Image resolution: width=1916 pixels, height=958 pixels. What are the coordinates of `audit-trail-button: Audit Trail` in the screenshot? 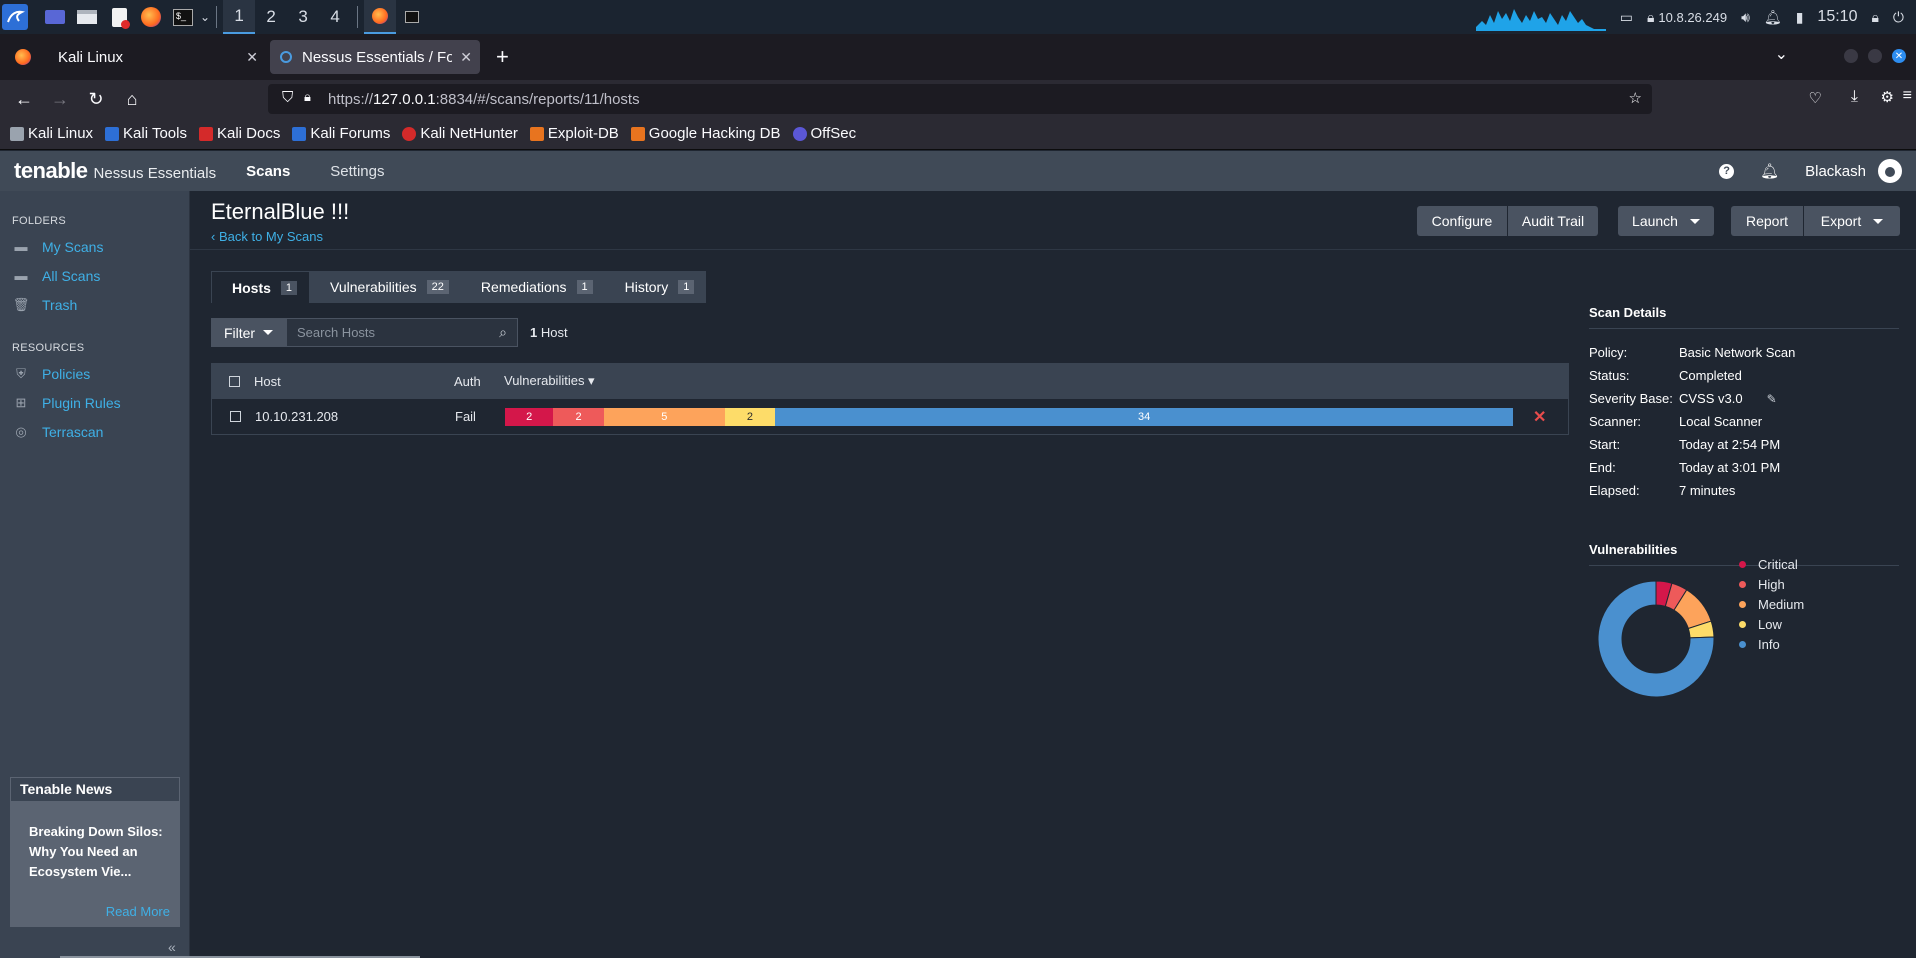 It's located at (1553, 221).